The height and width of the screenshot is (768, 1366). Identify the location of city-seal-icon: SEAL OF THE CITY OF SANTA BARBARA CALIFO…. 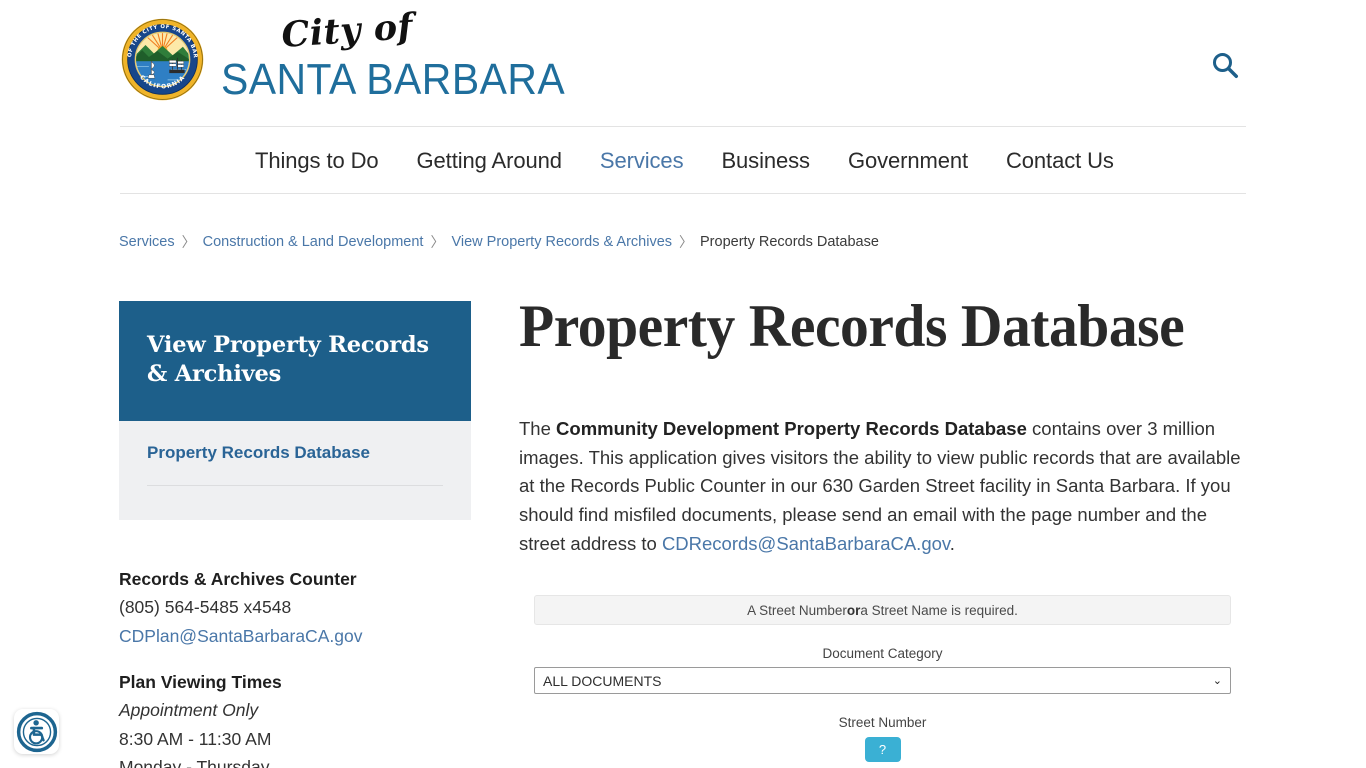
(162, 59).